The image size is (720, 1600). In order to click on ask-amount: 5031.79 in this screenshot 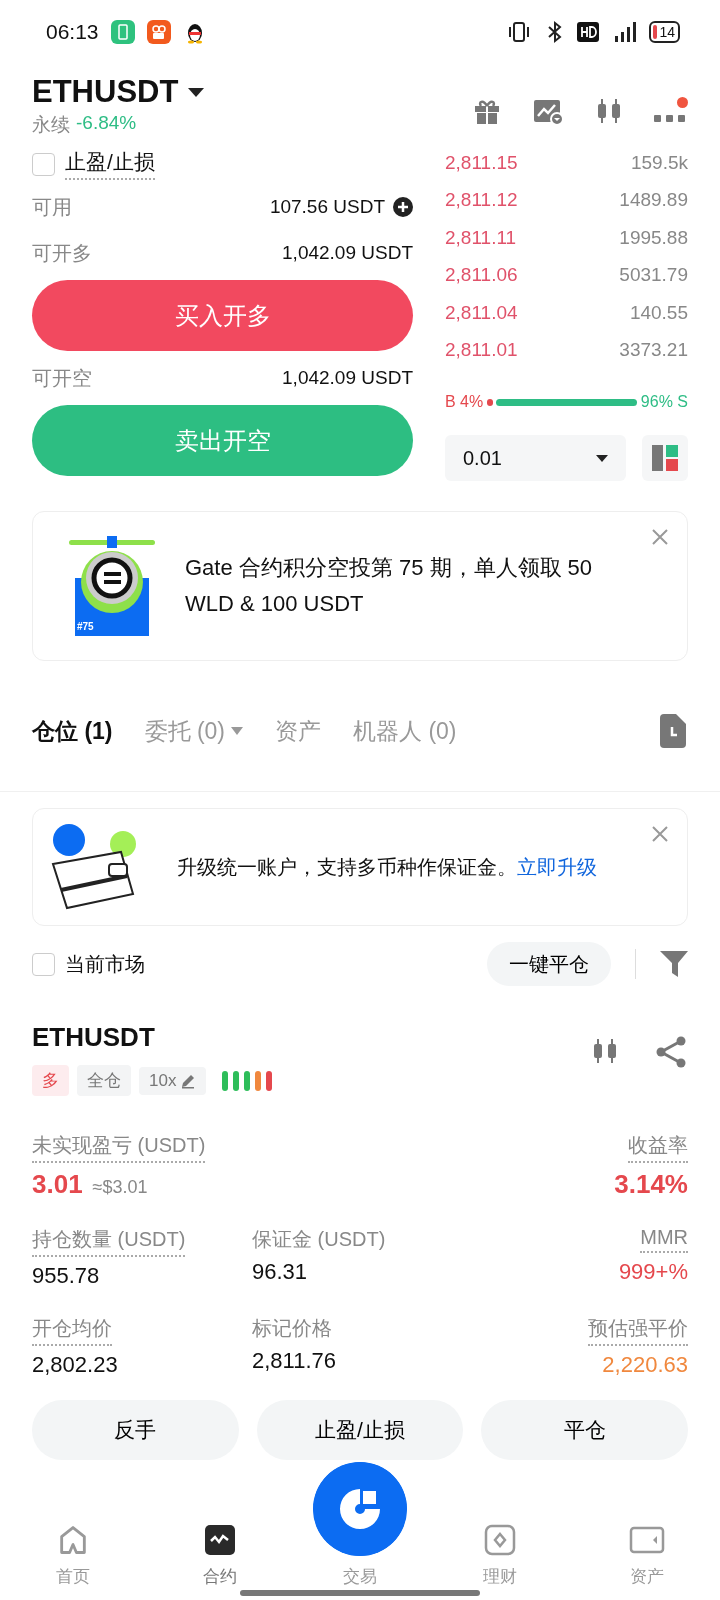, I will do `click(653, 275)`.